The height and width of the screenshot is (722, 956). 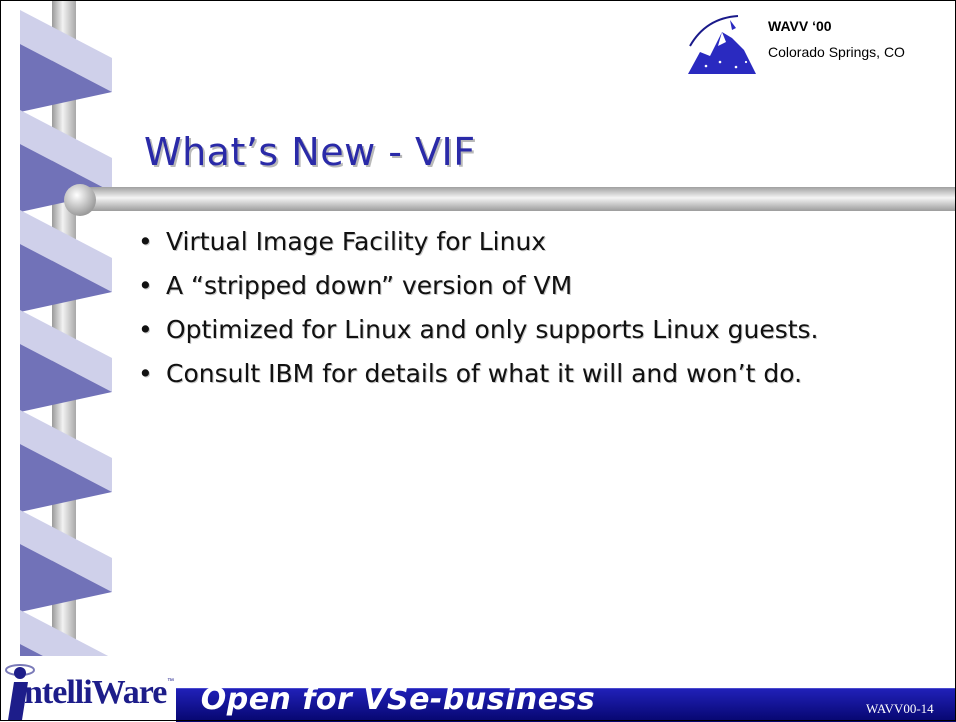 I want to click on slide-number: WAVV00-14, so click(x=900, y=708).